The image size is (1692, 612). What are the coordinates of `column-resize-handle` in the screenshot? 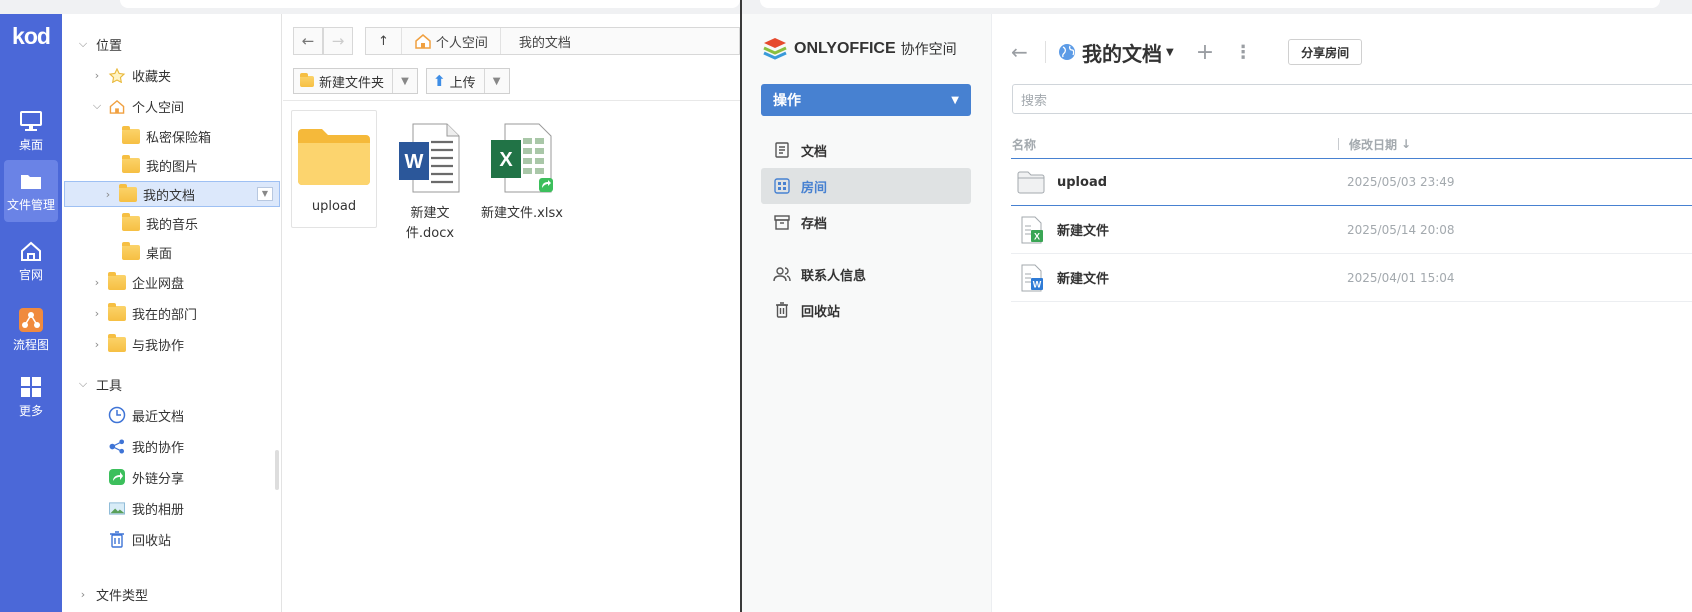 It's located at (1338, 144).